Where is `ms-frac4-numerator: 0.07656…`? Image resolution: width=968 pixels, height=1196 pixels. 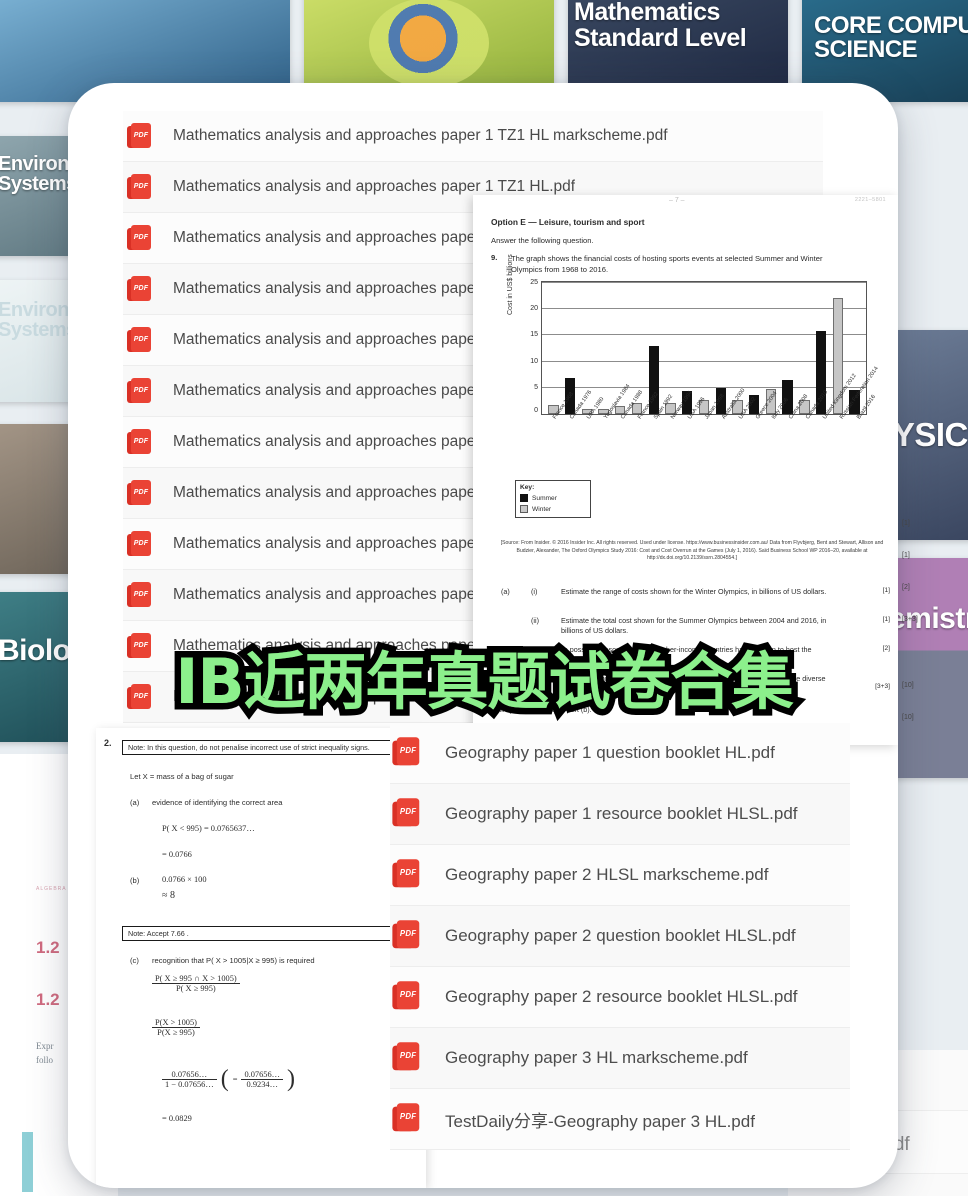 ms-frac4-numerator: 0.07656… is located at coordinates (262, 1074).